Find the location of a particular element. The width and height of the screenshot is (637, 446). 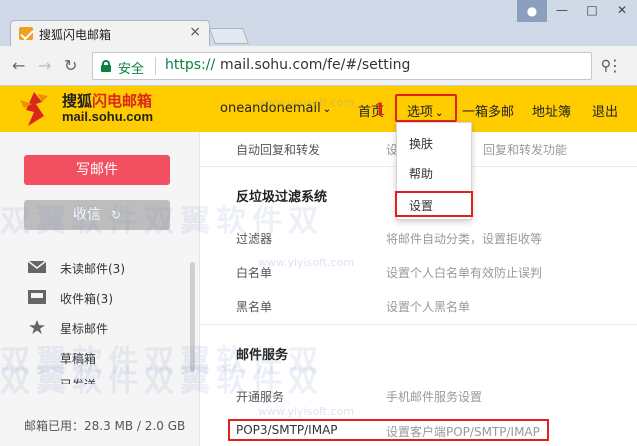

setting-whitelist: 白名单 is located at coordinates (254, 272).